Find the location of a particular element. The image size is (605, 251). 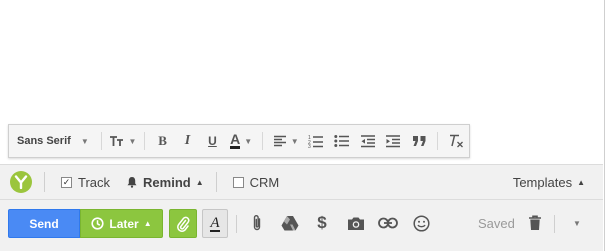

discard-draft-button is located at coordinates (535, 223).